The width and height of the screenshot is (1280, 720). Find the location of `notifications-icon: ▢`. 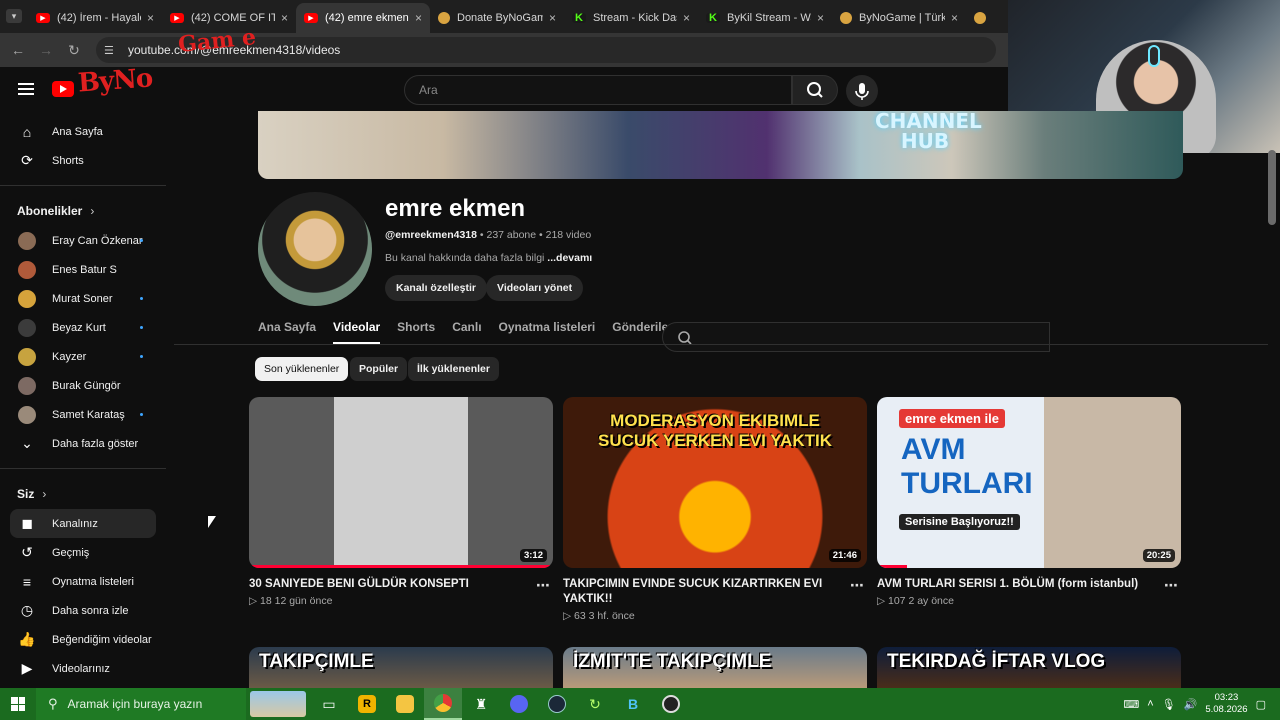

notifications-icon: ▢ is located at coordinates (1261, 704).